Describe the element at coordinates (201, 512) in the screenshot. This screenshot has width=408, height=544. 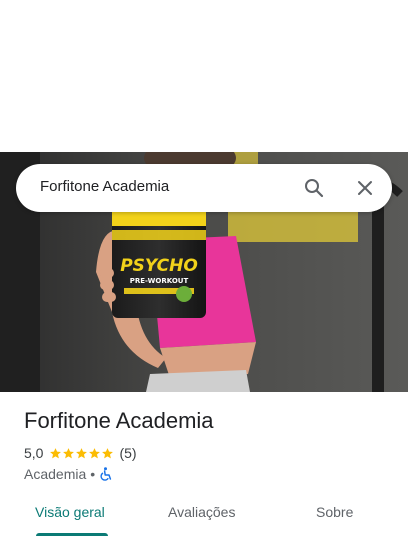
I see `tab-reviews: Avaliações` at that location.